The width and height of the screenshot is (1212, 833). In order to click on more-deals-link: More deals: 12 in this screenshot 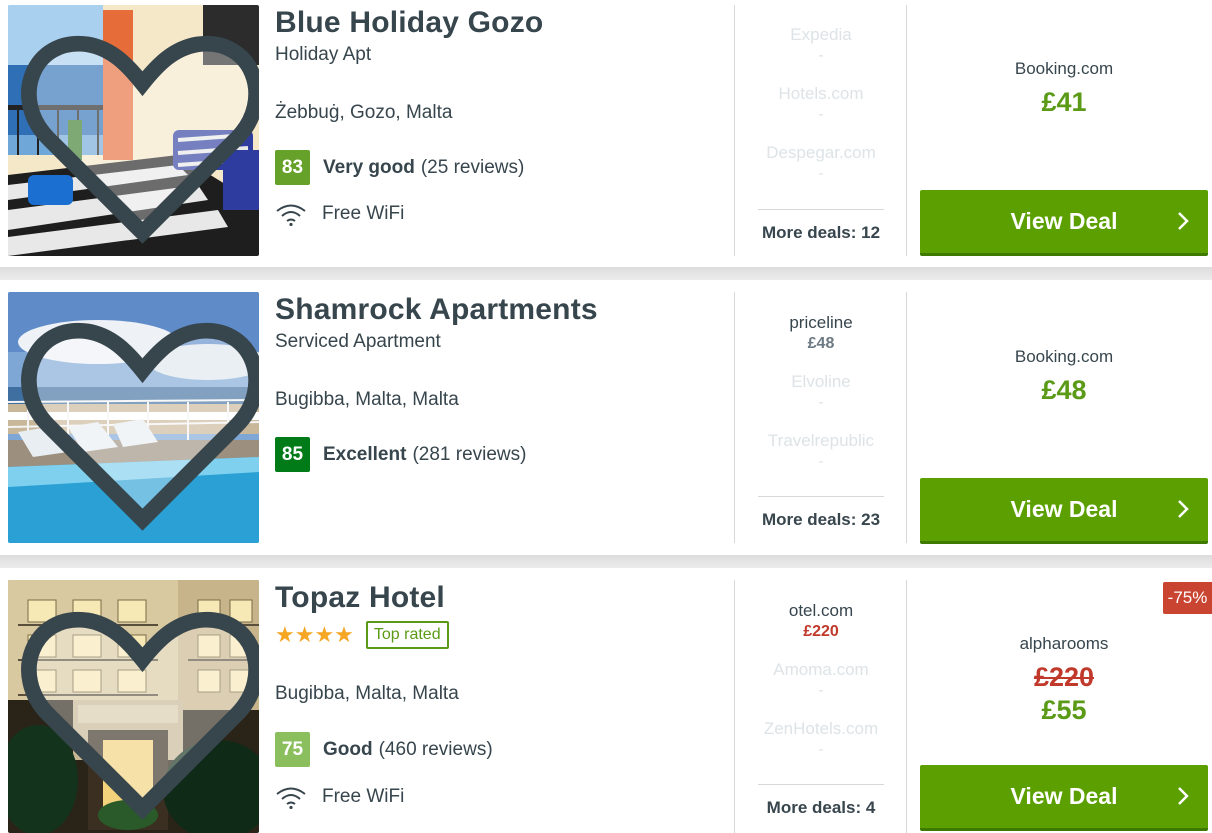, I will do `click(821, 233)`.